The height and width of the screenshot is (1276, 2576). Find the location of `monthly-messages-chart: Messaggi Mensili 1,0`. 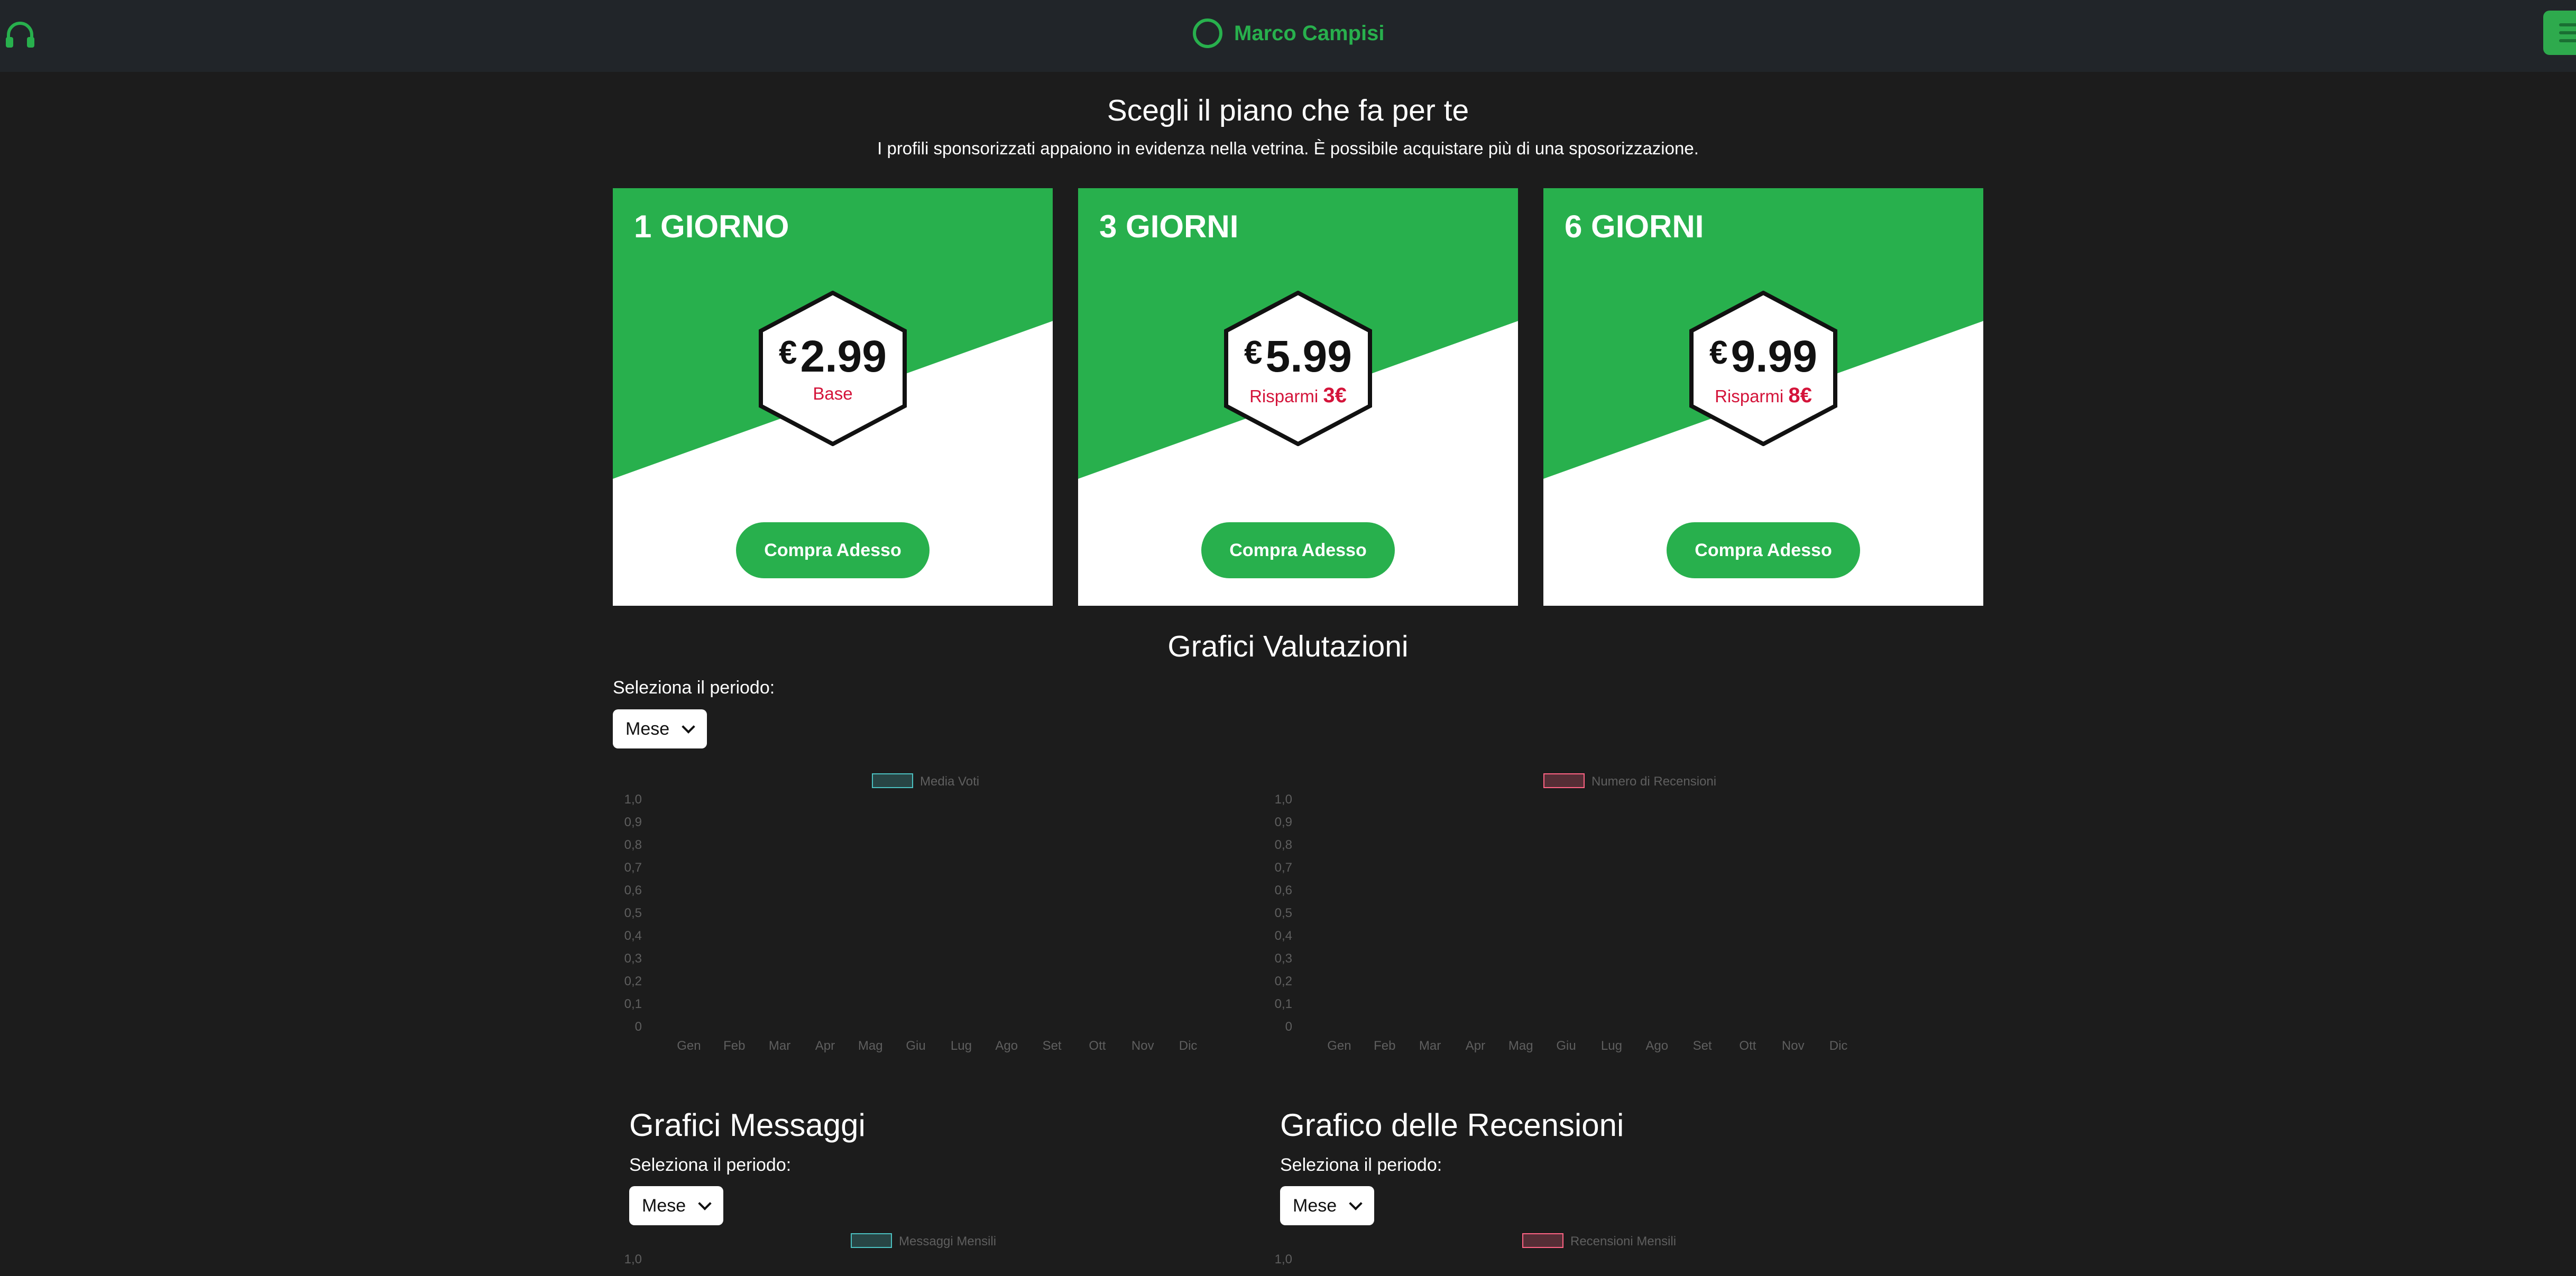

monthly-messages-chart: Messaggi Mensili 1,0 is located at coordinates (810, 1249).